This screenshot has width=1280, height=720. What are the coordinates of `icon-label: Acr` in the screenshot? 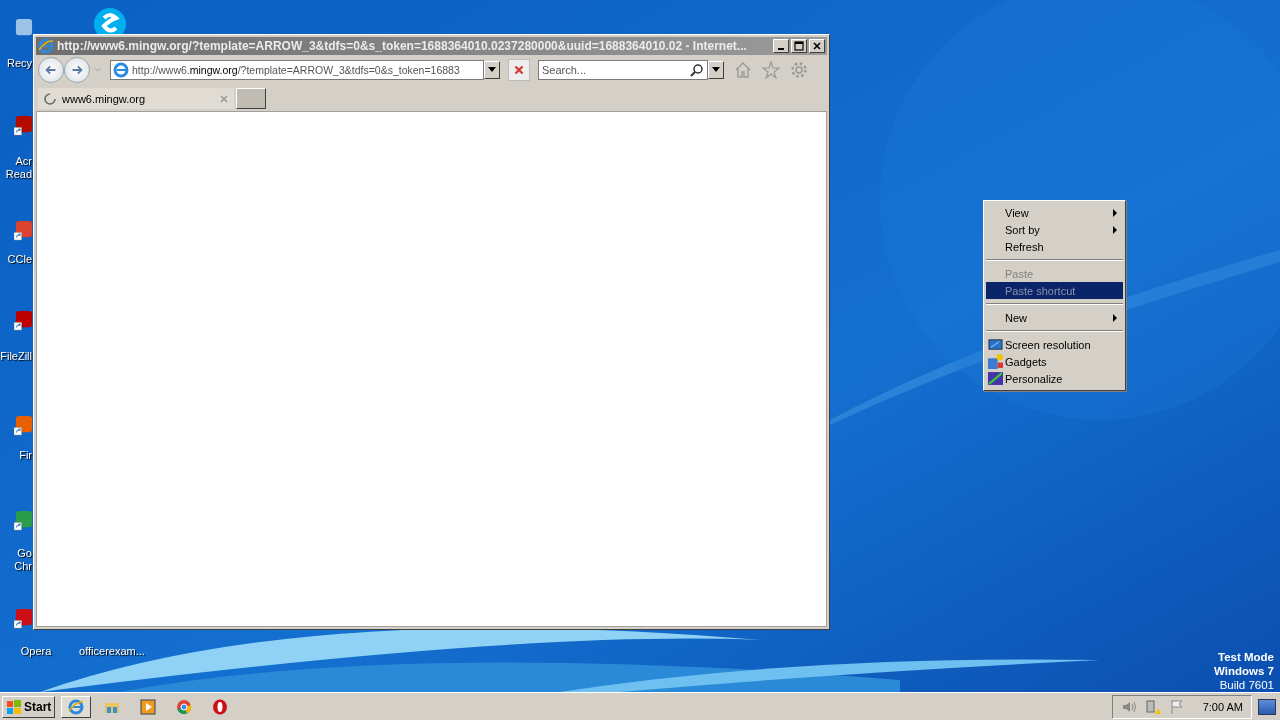 It's located at (23, 161).